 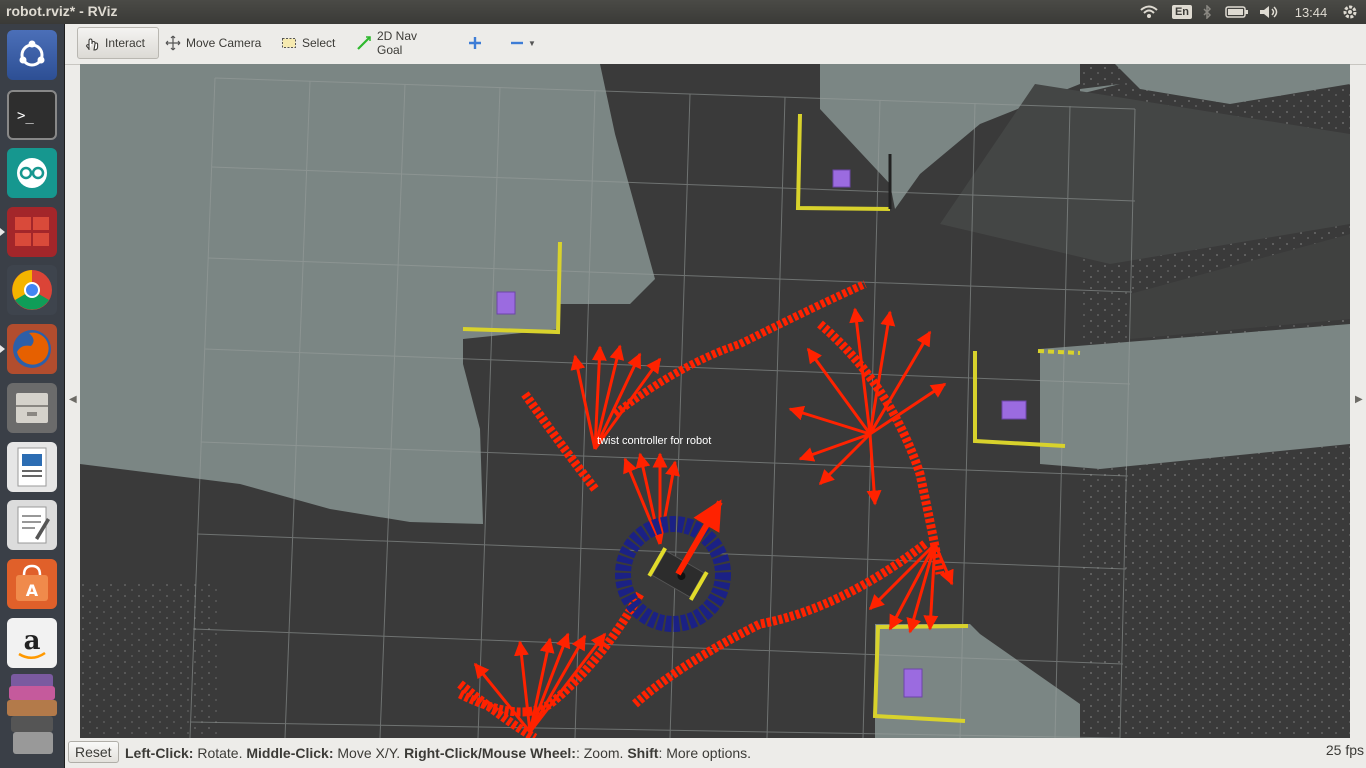 What do you see at coordinates (289, 43) in the screenshot?
I see `select-icon` at bounding box center [289, 43].